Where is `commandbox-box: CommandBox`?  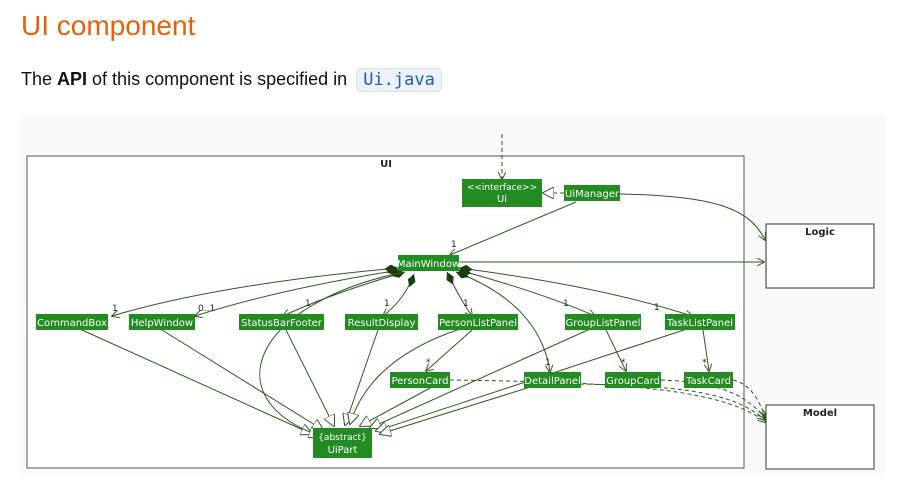
commandbox-box: CommandBox is located at coordinates (72, 322).